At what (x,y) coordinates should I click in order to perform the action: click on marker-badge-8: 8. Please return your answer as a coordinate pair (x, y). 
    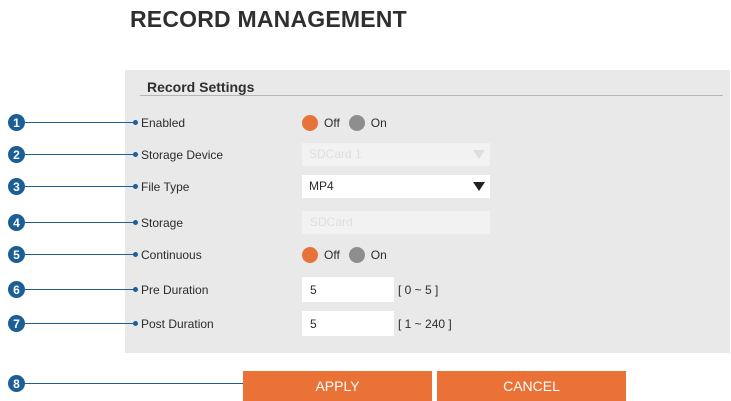
    Looking at the image, I should click on (16, 383).